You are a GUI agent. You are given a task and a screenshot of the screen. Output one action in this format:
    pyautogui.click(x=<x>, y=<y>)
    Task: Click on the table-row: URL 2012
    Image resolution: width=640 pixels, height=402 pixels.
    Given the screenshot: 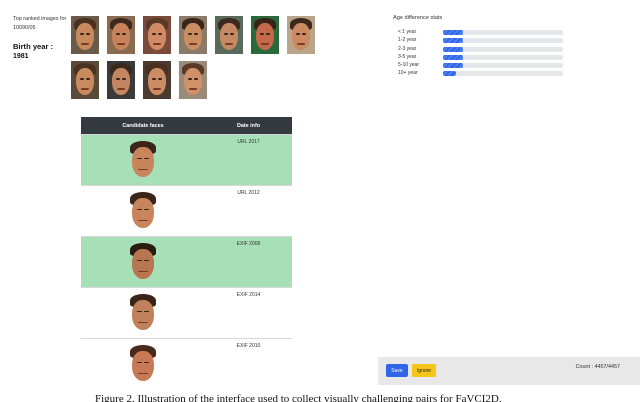 What is the action you would take?
    pyautogui.click(x=186, y=210)
    